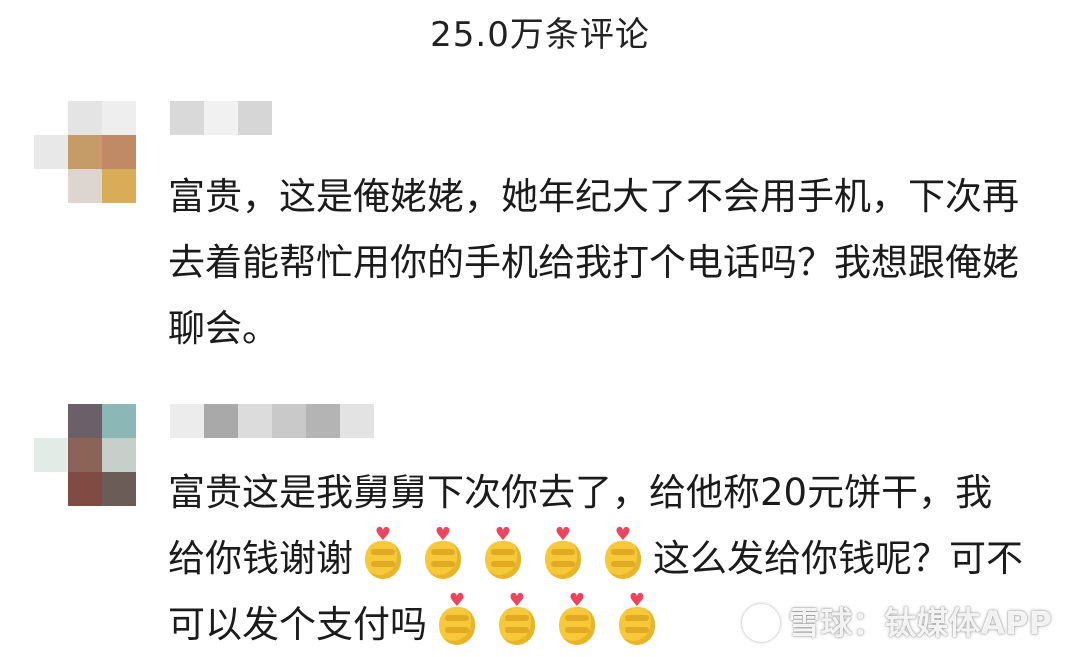 The width and height of the screenshot is (1080, 657). What do you see at coordinates (920, 623) in the screenshot?
I see `watermark-text: 雪球：钛媒体APP` at bounding box center [920, 623].